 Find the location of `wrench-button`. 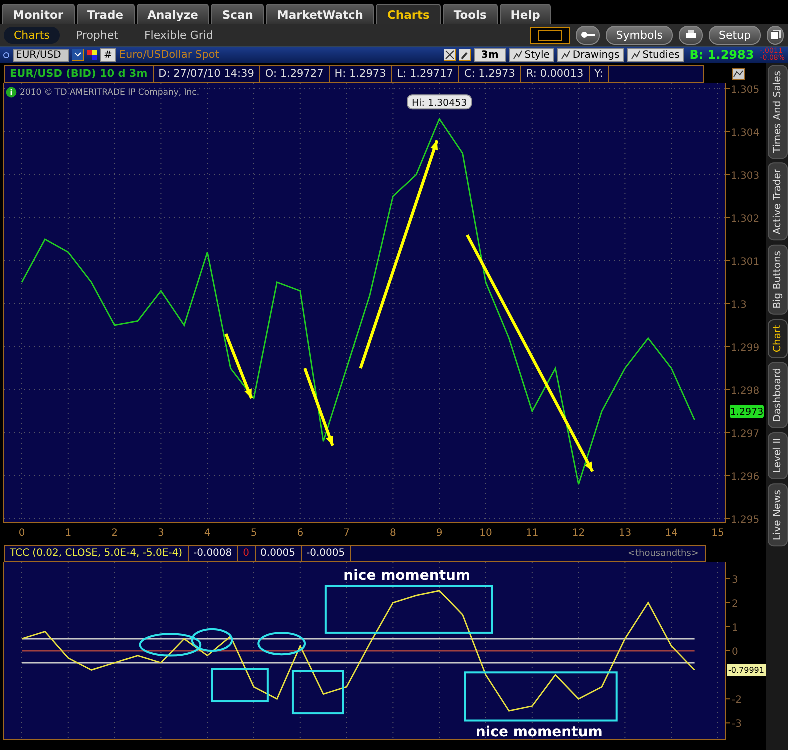

wrench-button is located at coordinates (588, 35).